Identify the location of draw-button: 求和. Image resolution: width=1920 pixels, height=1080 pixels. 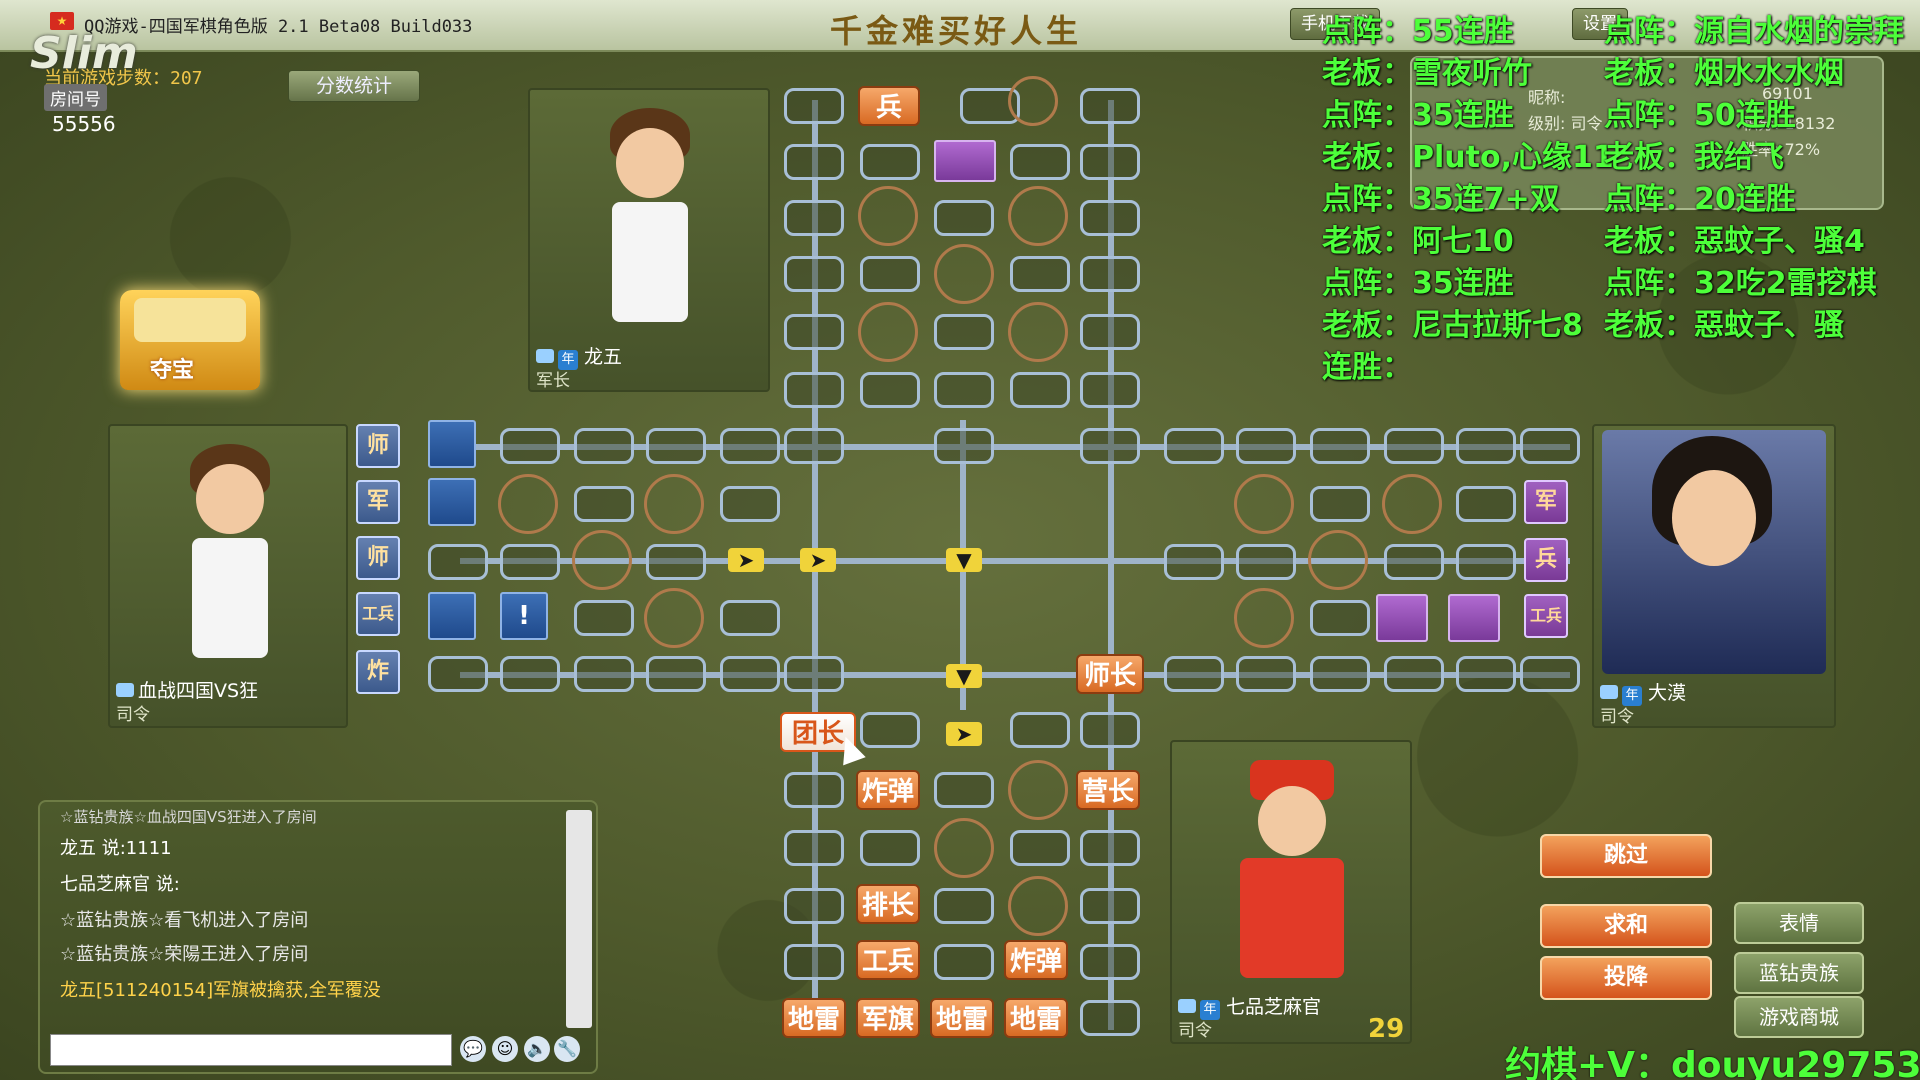
(1626, 926).